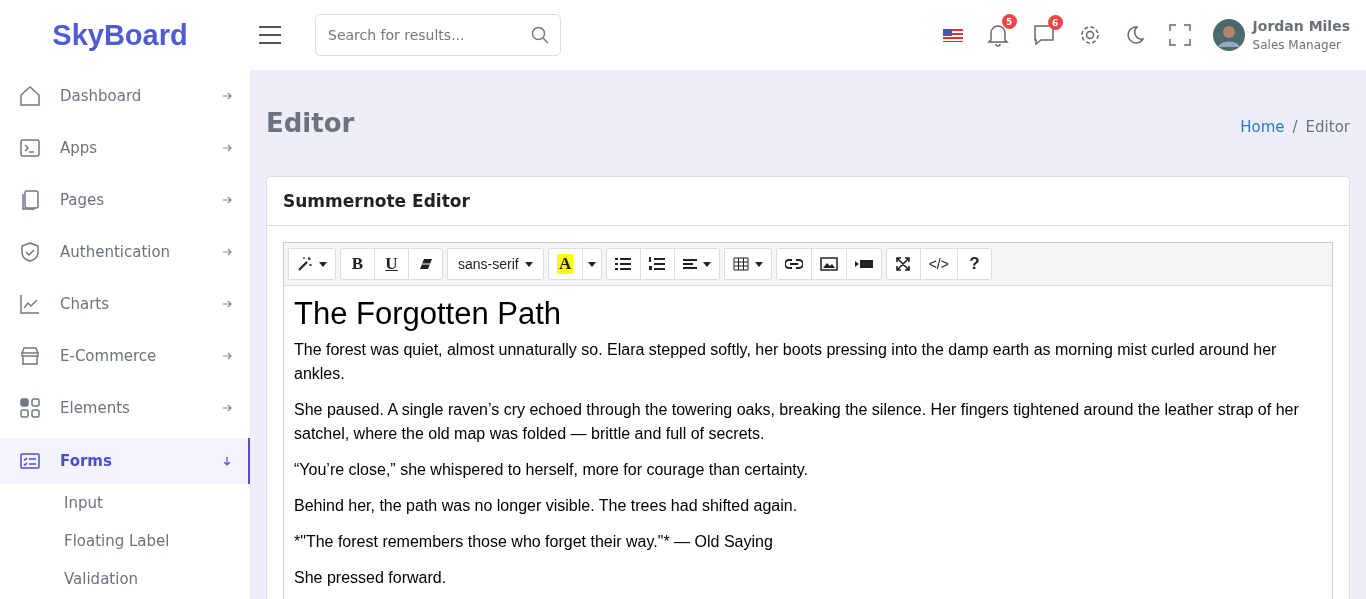 This screenshot has width=1366, height=599. What do you see at coordinates (540, 35) in the screenshot?
I see `search-icon` at bounding box center [540, 35].